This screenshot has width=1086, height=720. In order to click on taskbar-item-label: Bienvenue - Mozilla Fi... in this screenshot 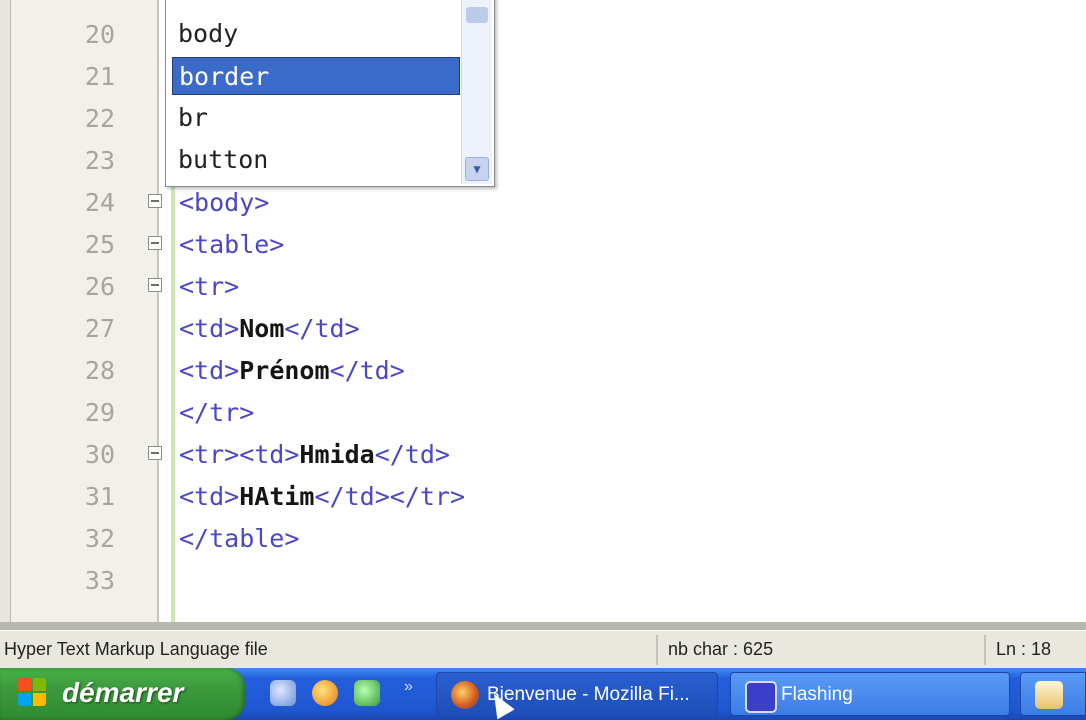, I will do `click(588, 694)`.